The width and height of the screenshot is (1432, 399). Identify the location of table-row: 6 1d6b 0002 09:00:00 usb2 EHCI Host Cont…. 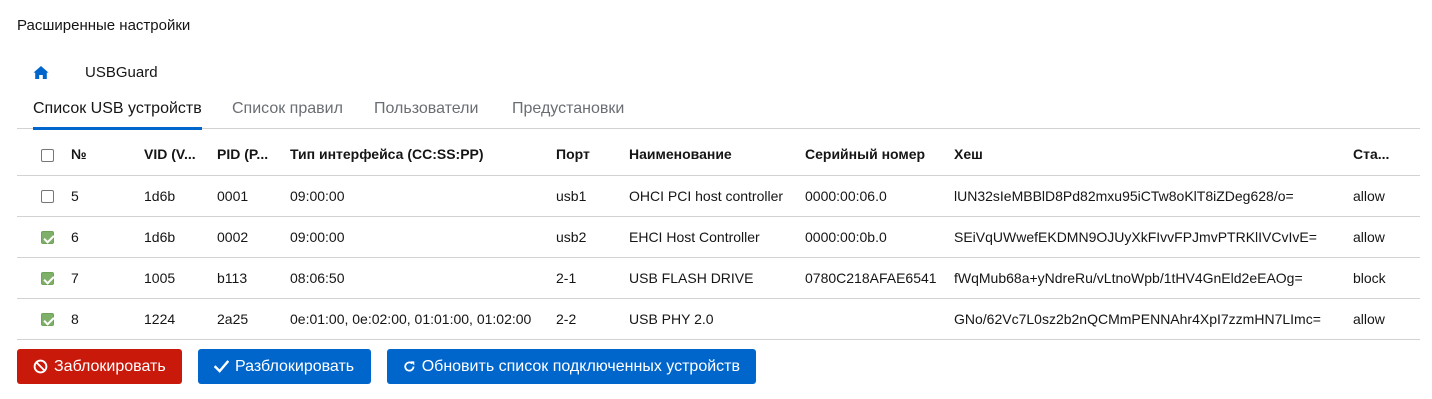
(718, 236).